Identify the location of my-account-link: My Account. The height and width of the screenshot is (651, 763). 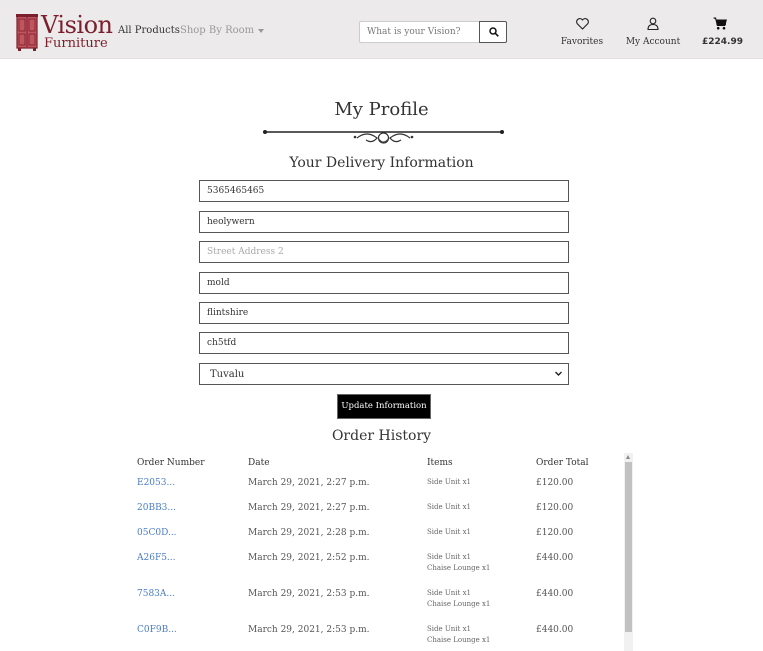
(653, 31).